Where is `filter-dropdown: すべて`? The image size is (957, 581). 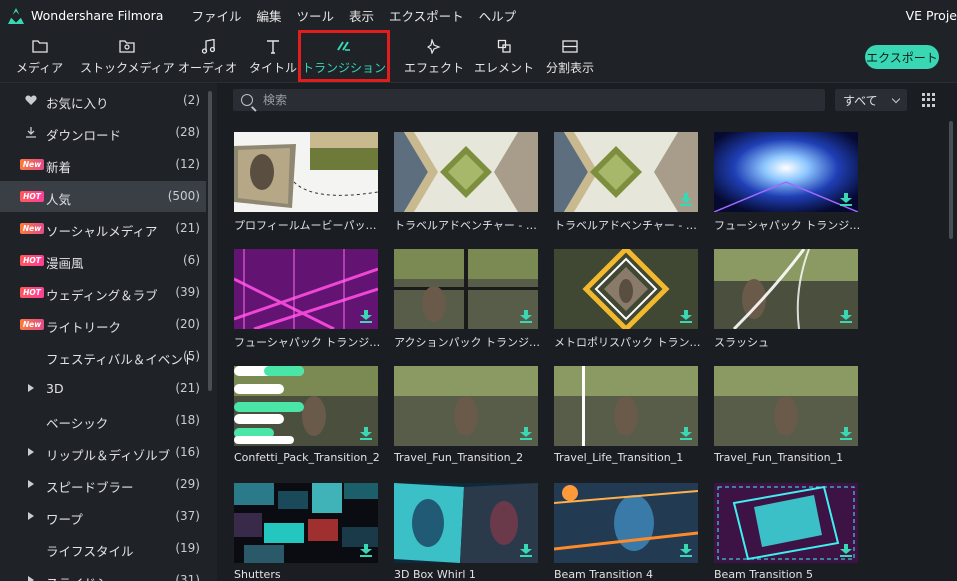
filter-dropdown: すべて is located at coordinates (871, 100).